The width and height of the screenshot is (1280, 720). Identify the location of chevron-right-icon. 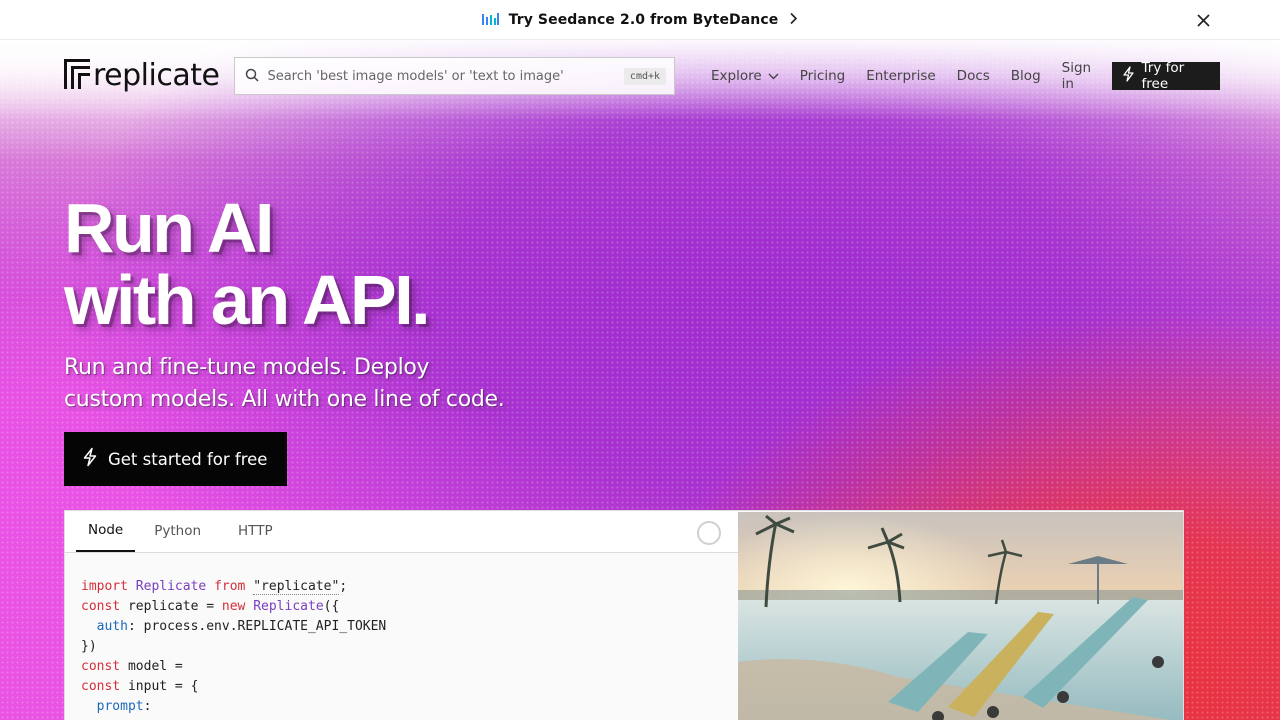
(793, 19).